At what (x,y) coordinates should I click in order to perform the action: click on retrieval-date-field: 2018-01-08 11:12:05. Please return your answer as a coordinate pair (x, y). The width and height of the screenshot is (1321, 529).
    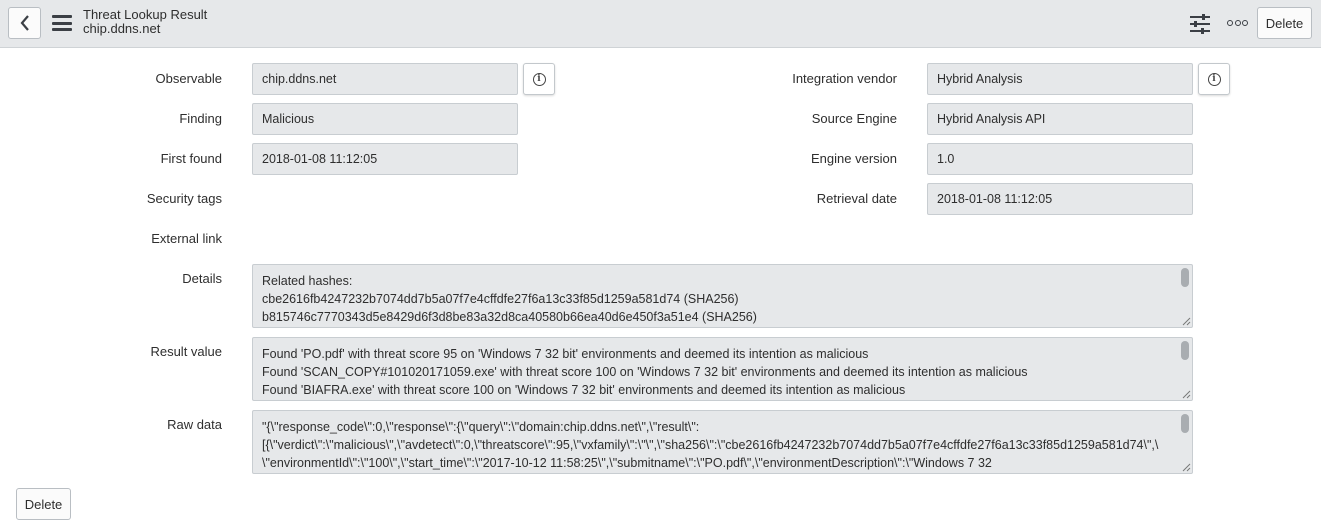
    Looking at the image, I should click on (1060, 199).